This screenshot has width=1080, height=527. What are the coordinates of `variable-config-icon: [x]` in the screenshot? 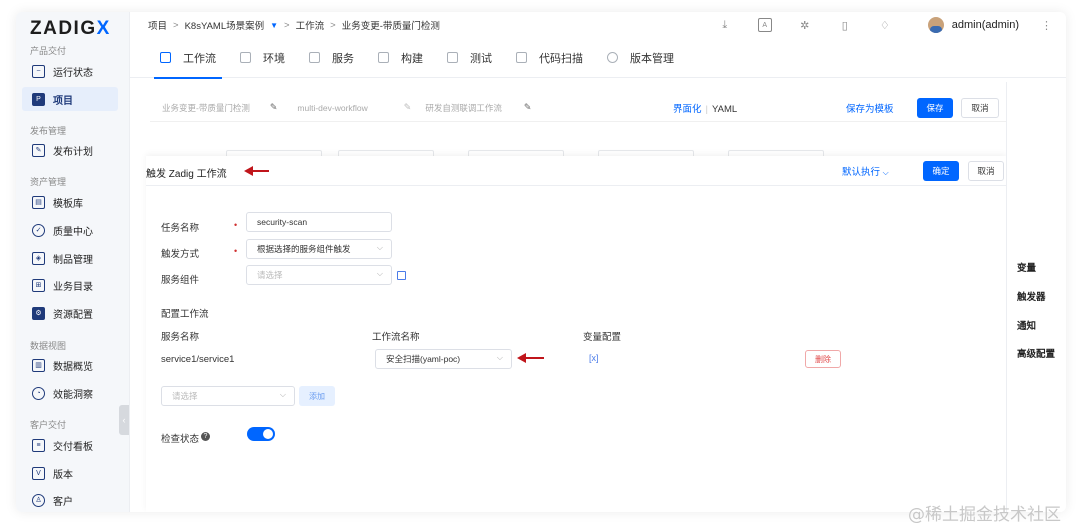 It's located at (594, 358).